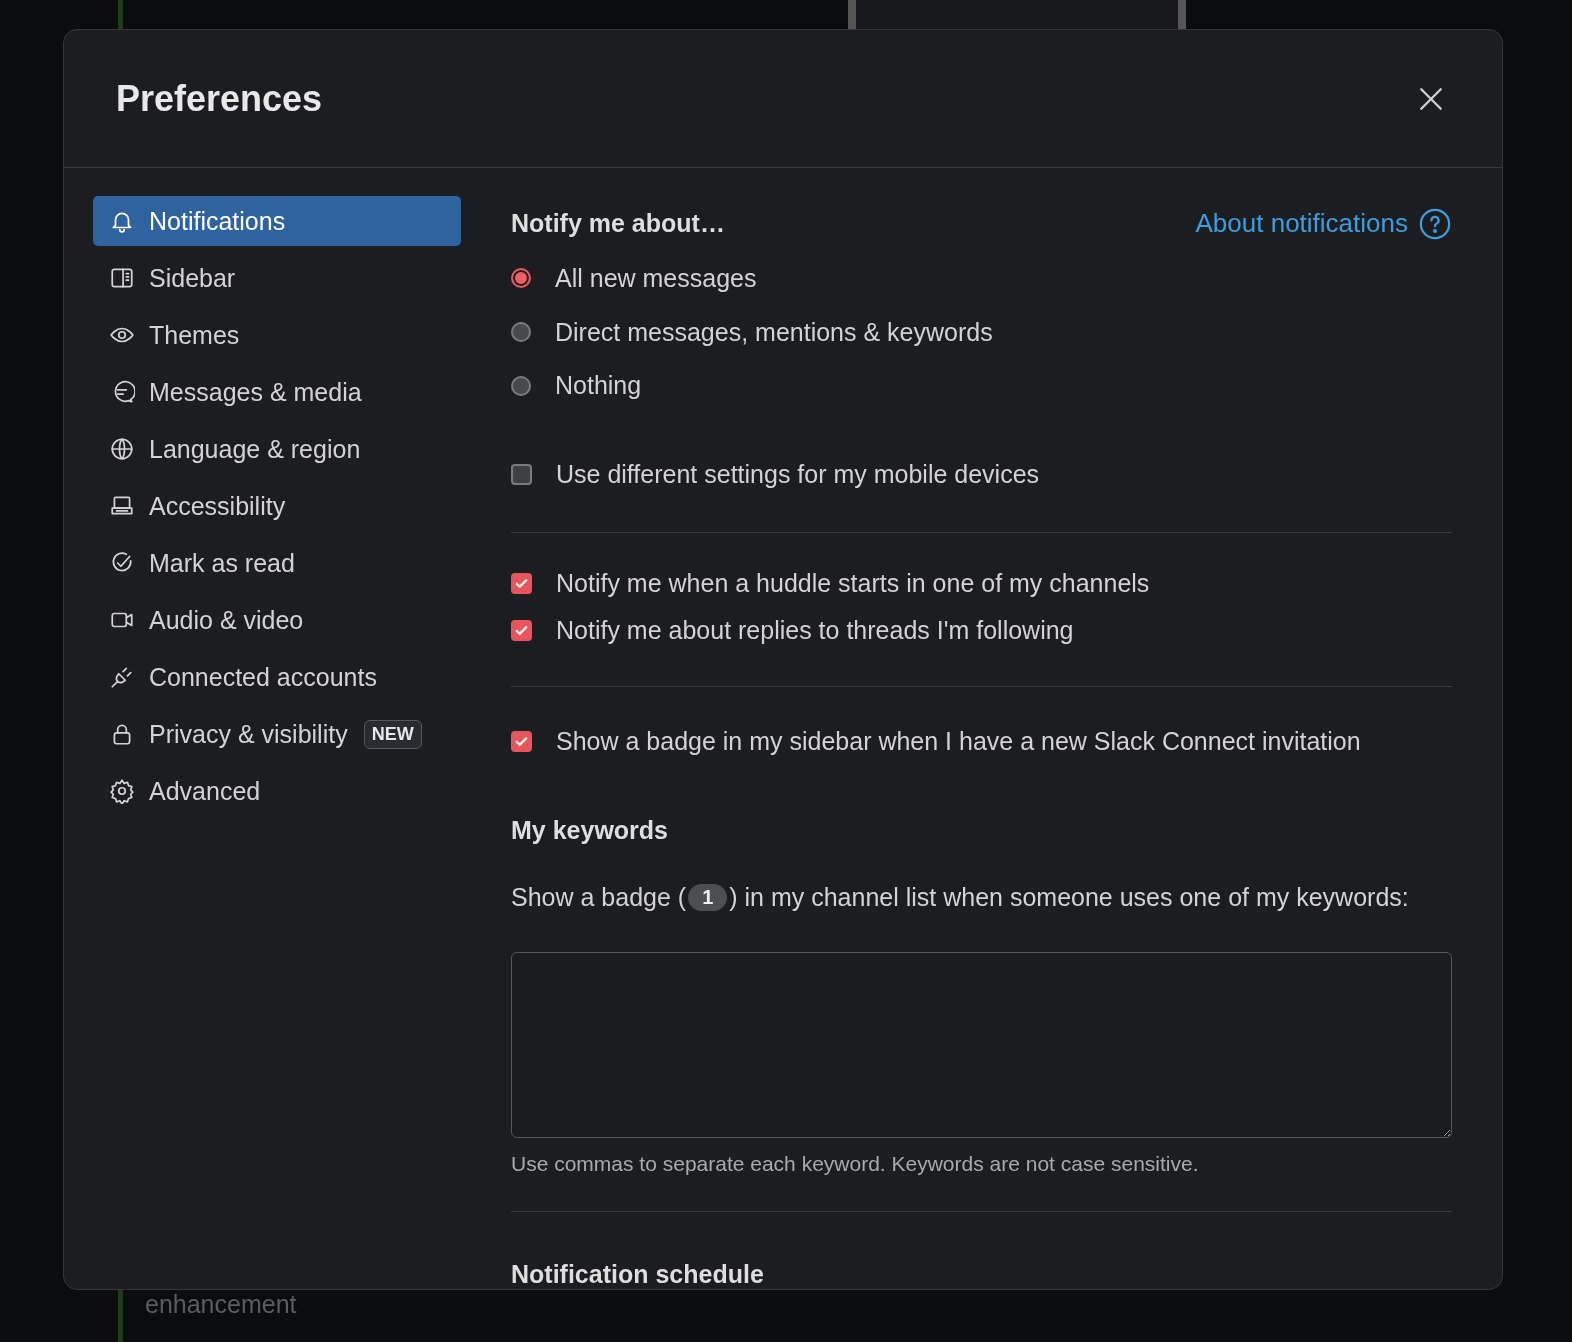  What do you see at coordinates (122, 449) in the screenshot?
I see `globe-icon` at bounding box center [122, 449].